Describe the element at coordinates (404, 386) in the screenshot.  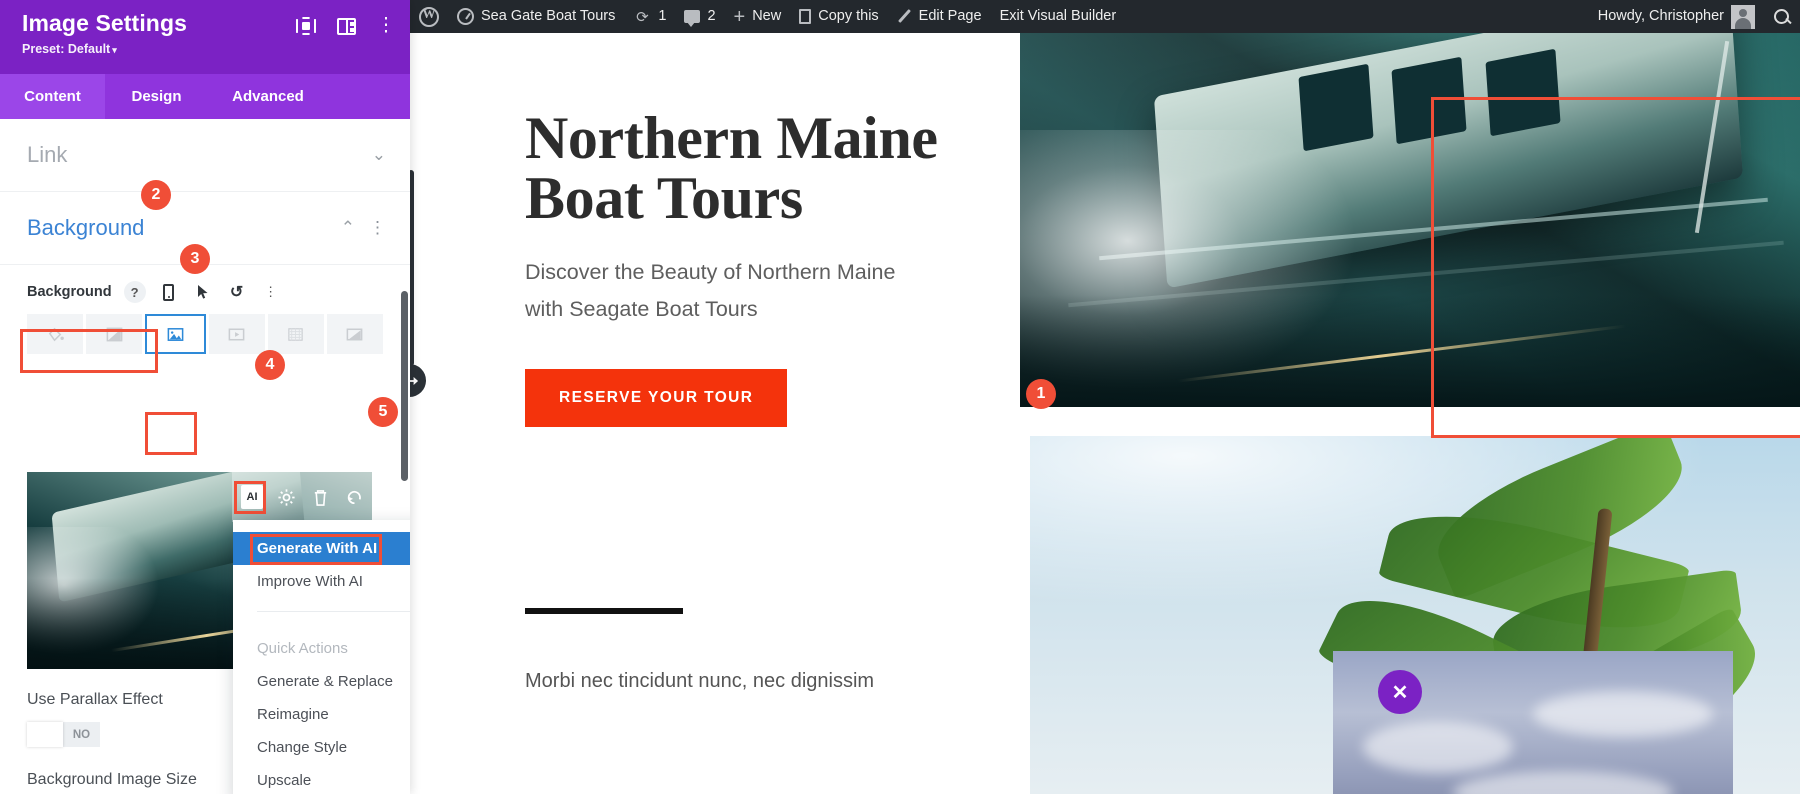
I see `panel-scrollbar` at that location.